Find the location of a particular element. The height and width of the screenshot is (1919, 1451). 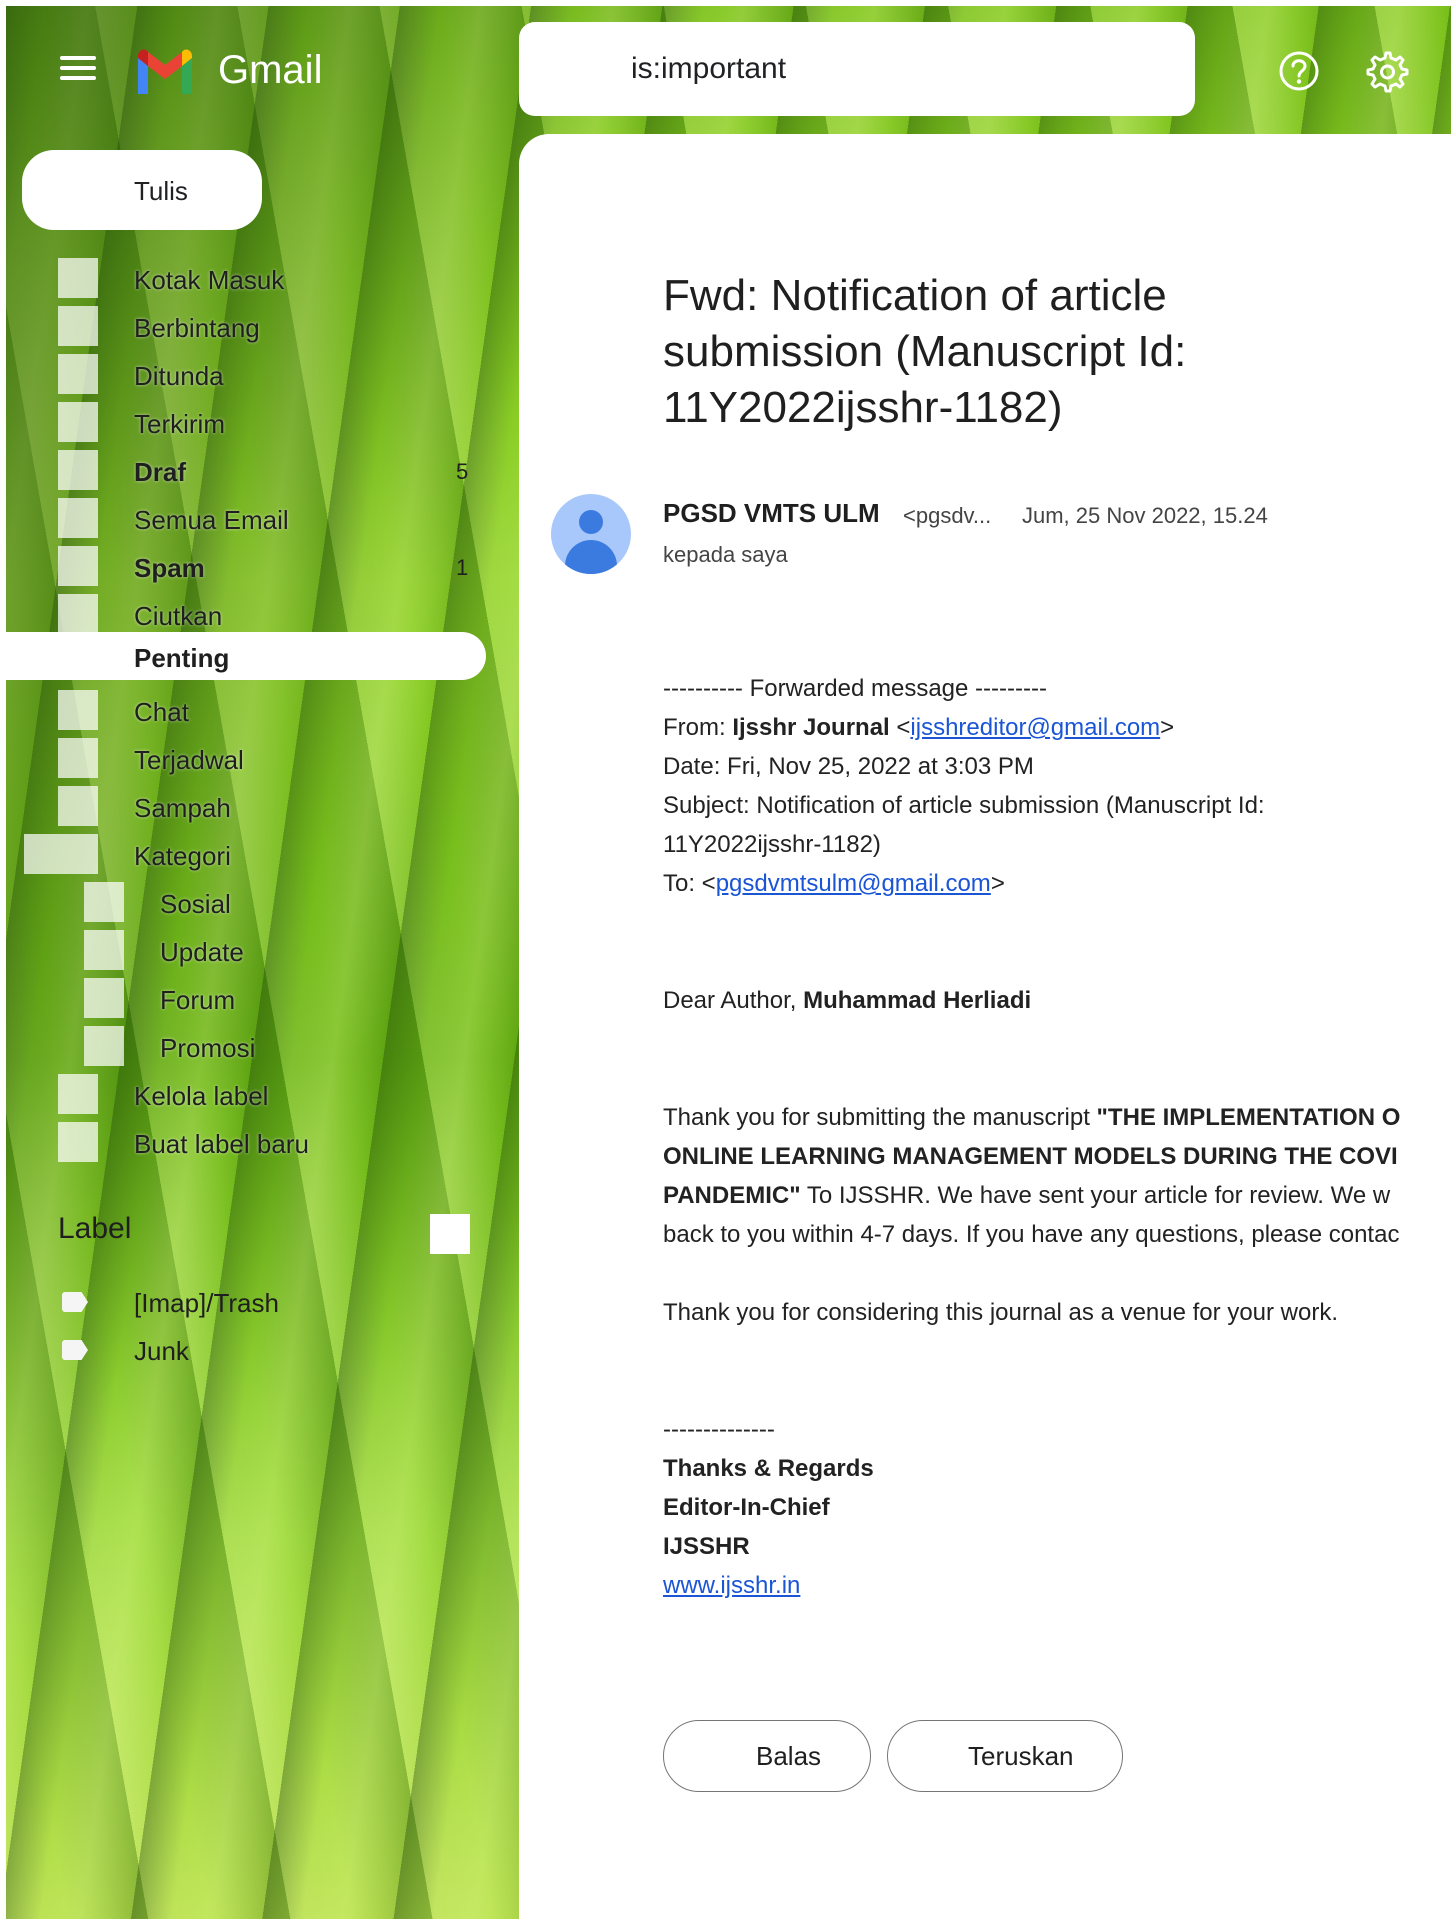

website-link: www.ijsshr.in is located at coordinates (731, 1585).